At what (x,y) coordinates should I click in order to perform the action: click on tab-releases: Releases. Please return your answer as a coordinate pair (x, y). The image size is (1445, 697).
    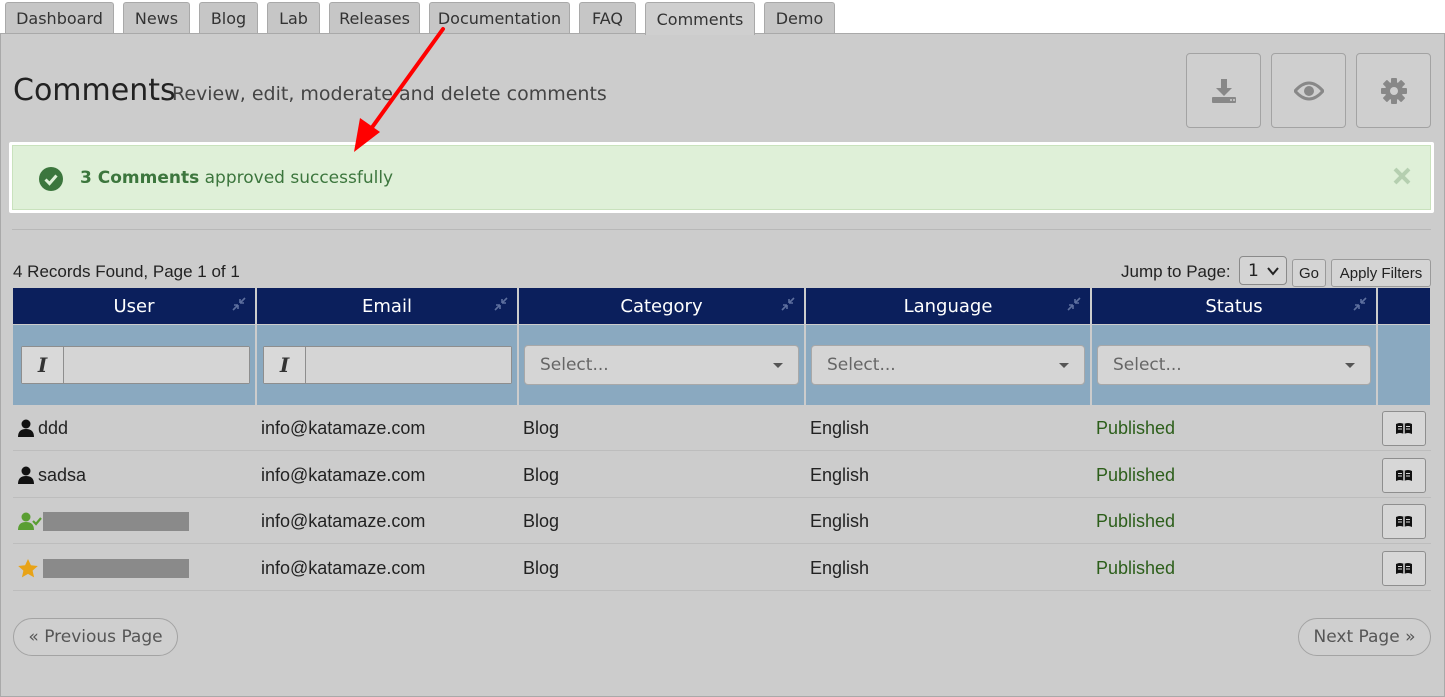
    Looking at the image, I should click on (374, 18).